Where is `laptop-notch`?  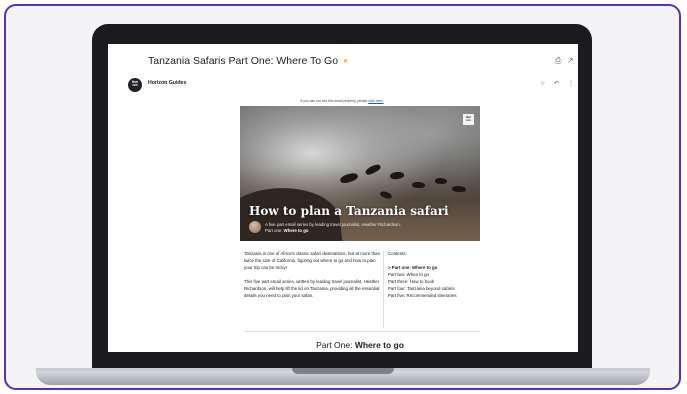
laptop-notch is located at coordinates (343, 371).